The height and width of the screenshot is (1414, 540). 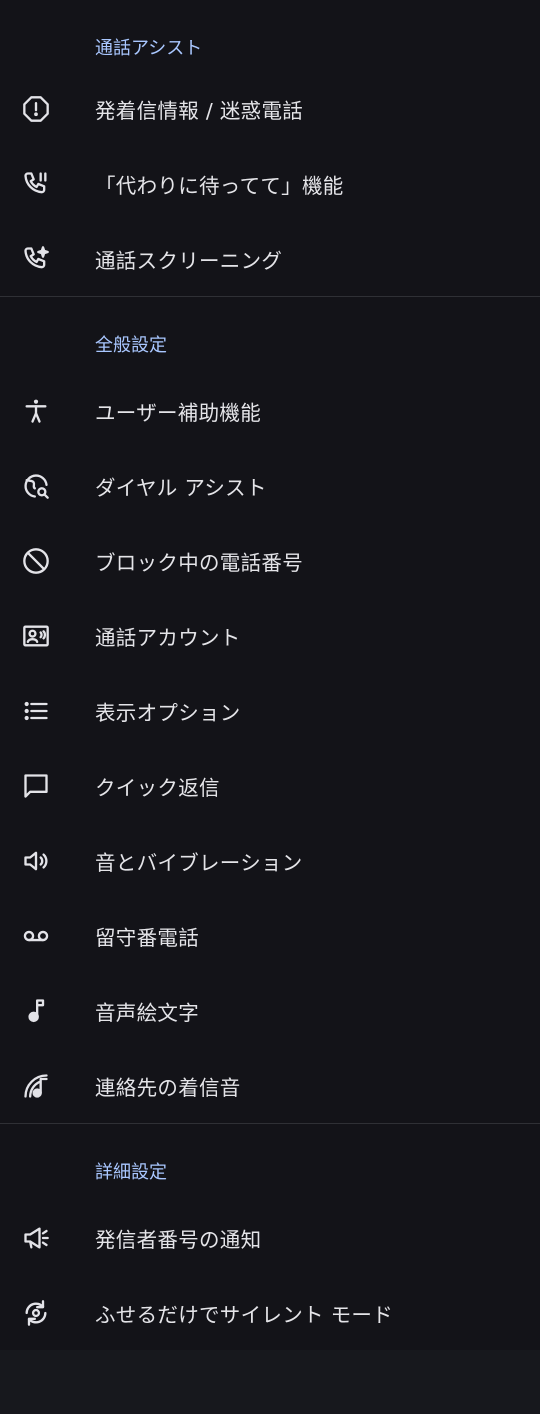 What do you see at coordinates (270, 1382) in the screenshot?
I see `bottom-spacer` at bounding box center [270, 1382].